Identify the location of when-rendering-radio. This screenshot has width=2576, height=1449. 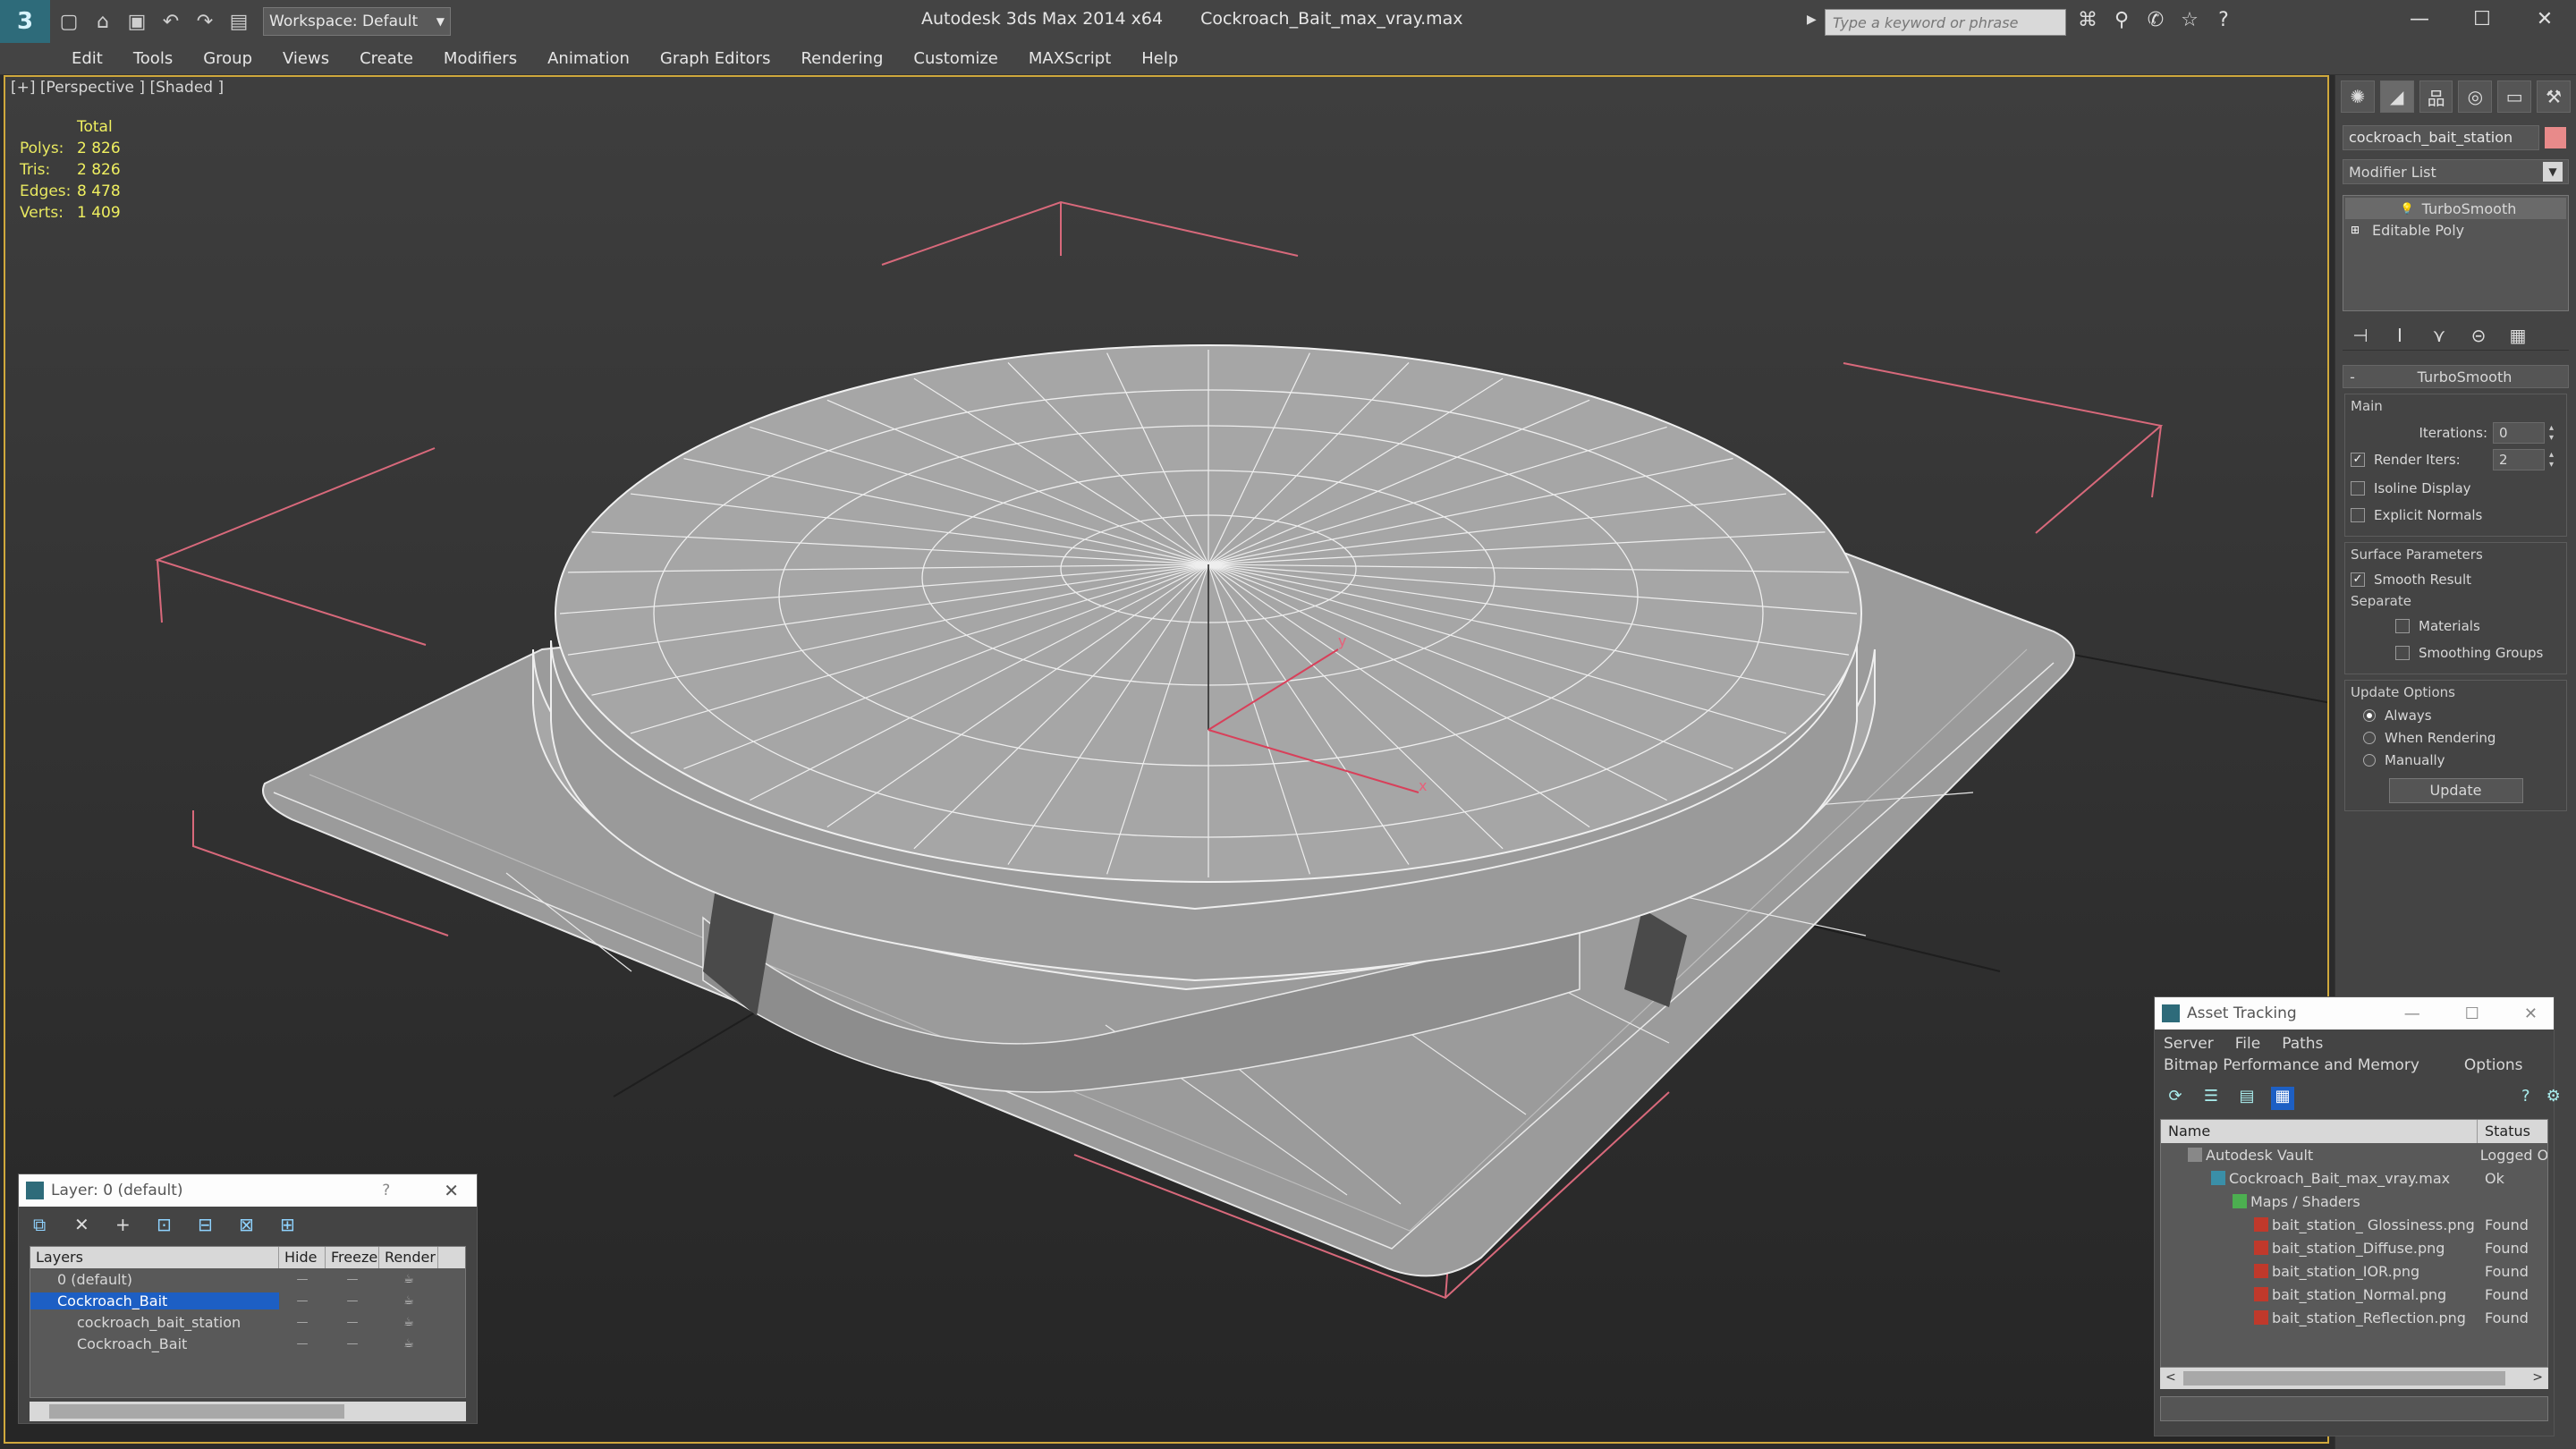
(2369, 737).